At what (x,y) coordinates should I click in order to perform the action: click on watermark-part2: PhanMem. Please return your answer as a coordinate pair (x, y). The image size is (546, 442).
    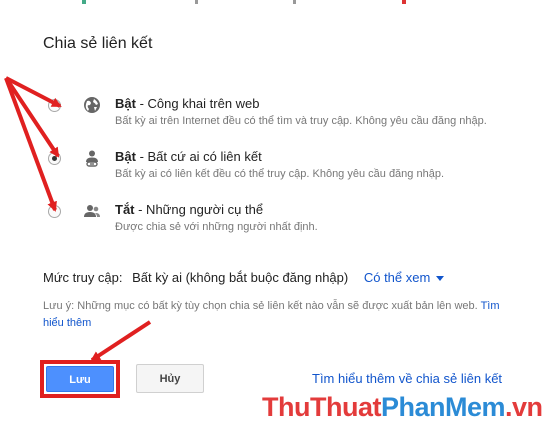
    Looking at the image, I should click on (443, 407).